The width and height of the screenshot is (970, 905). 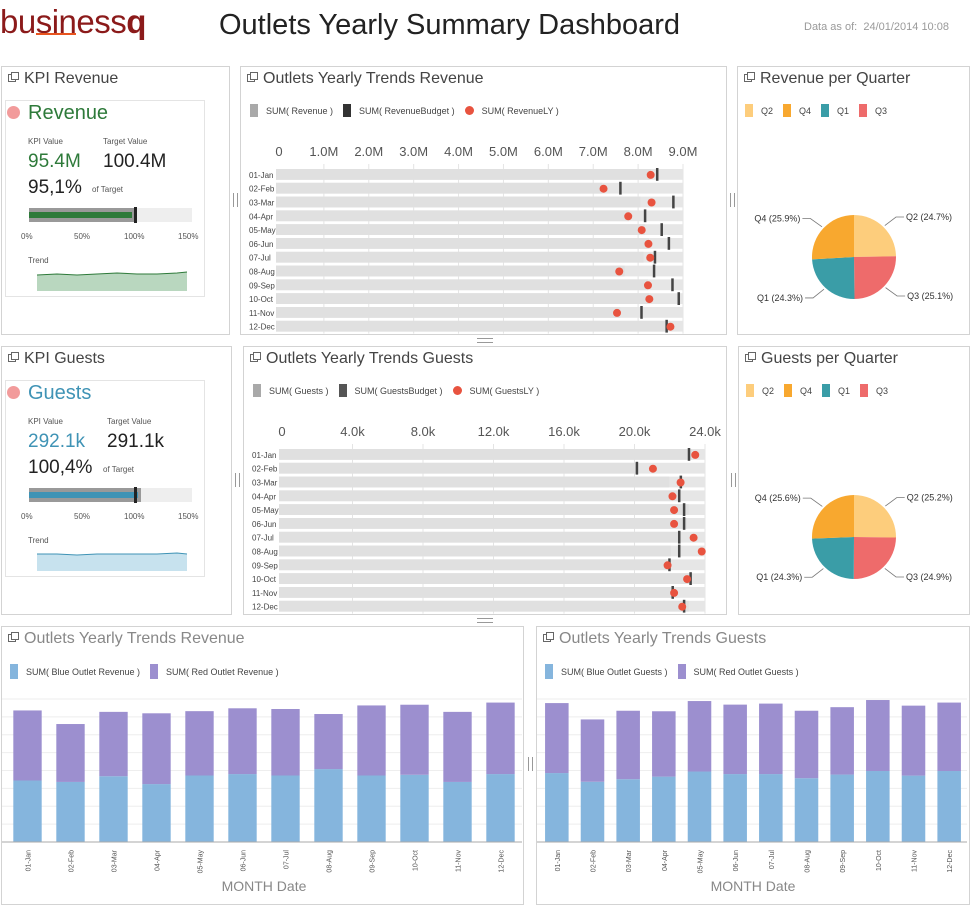 I want to click on stacked-guests-title: Outlets Yearly Trends Guests, so click(x=654, y=639).